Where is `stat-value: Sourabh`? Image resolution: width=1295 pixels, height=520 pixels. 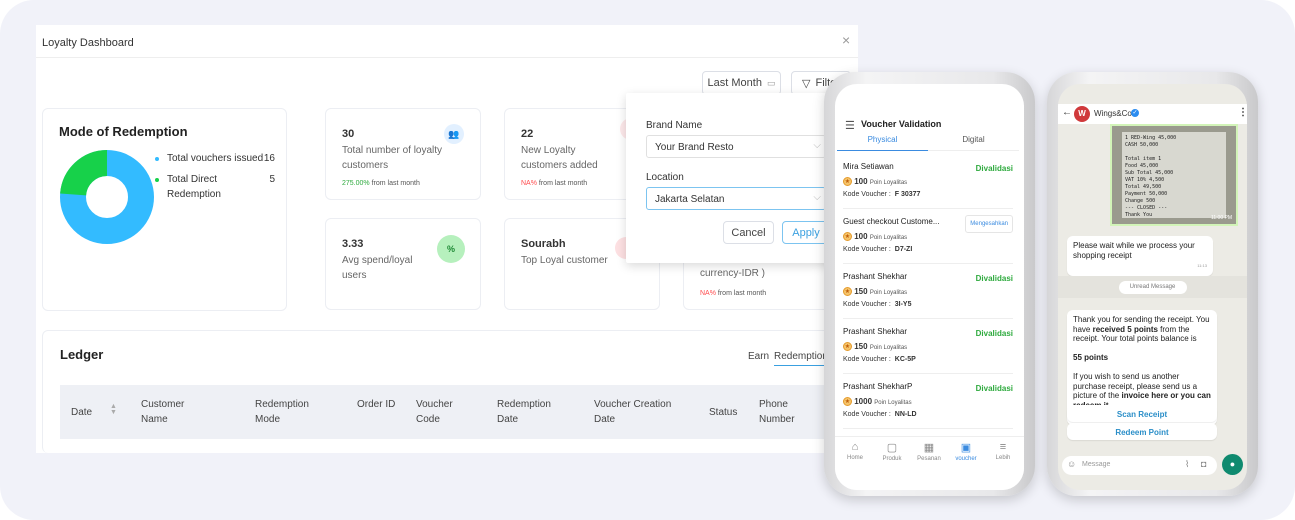 stat-value: Sourabh is located at coordinates (543, 244).